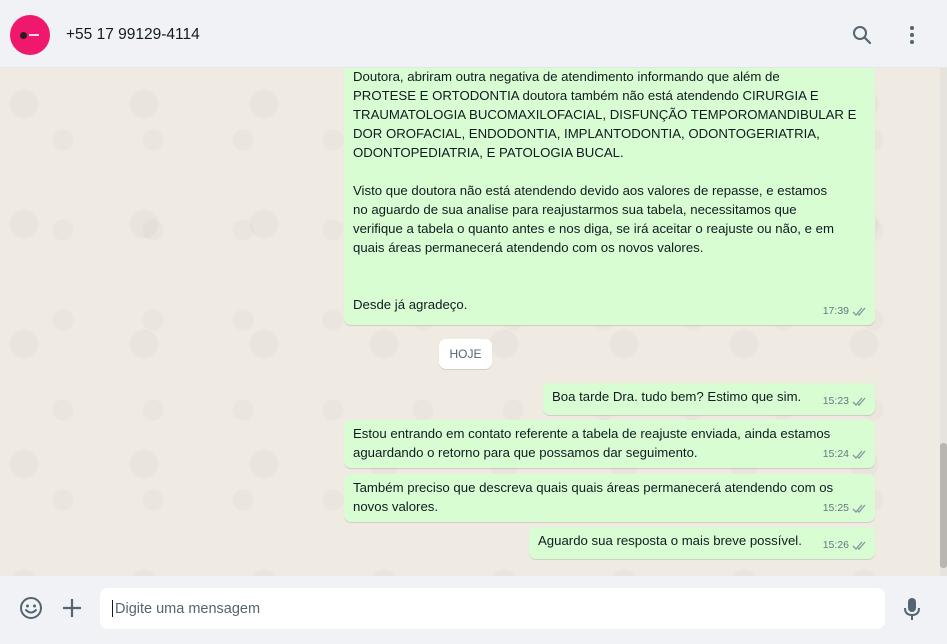  I want to click on mic-icon, so click(912, 609).